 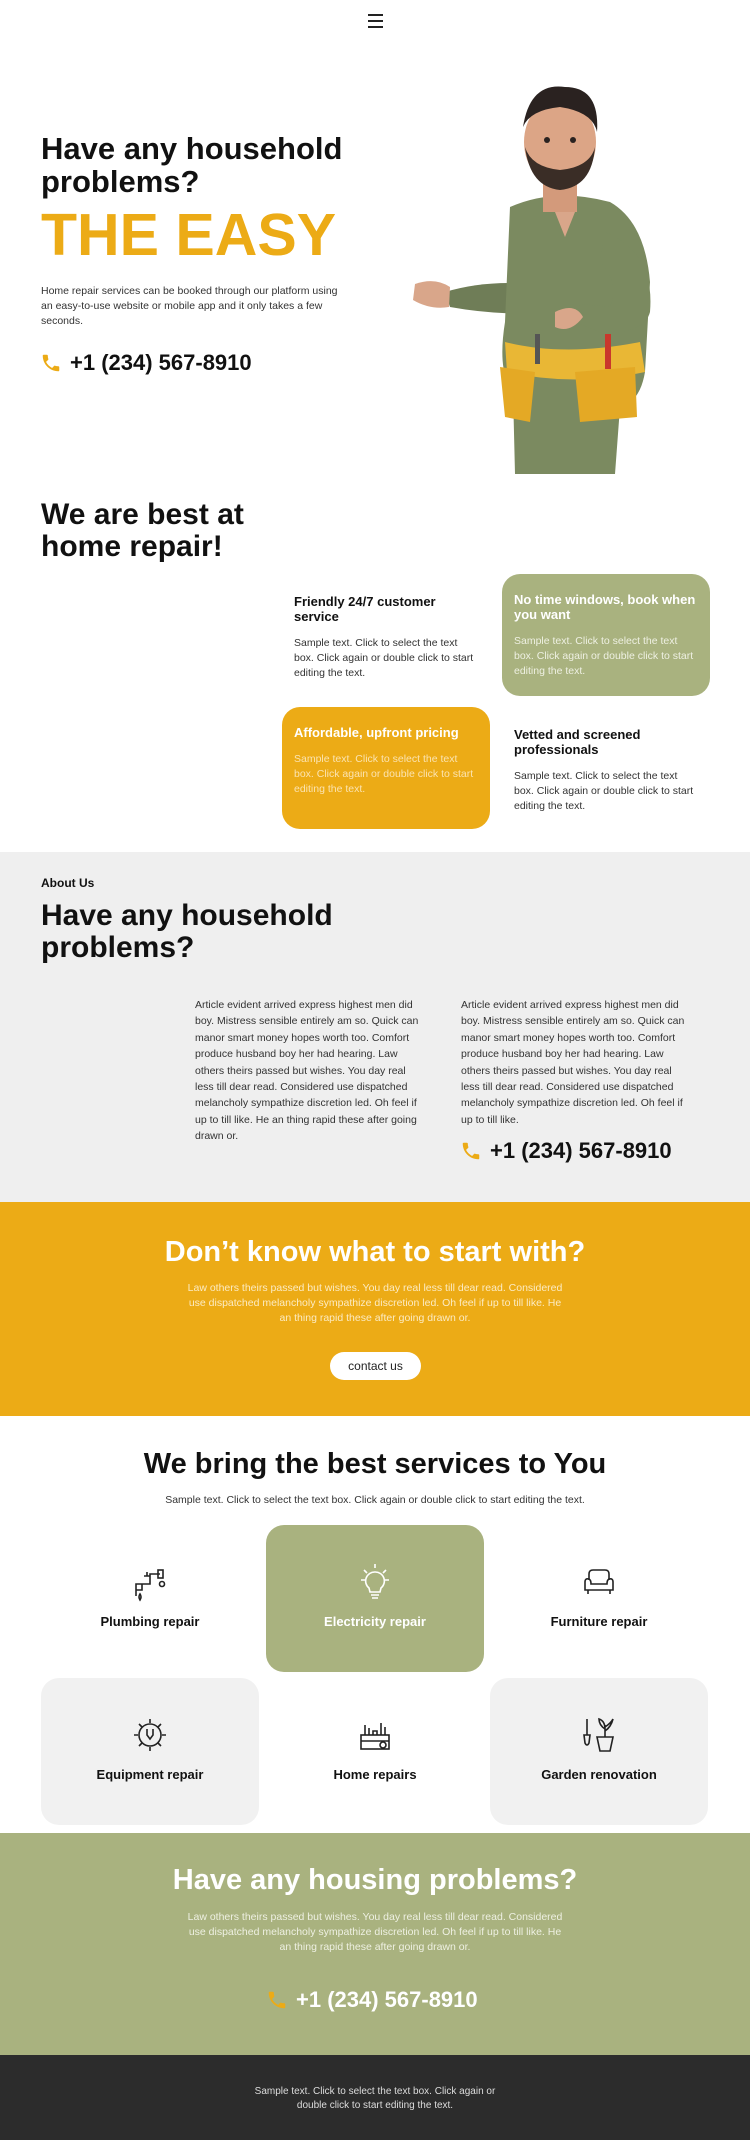 What do you see at coordinates (150, 1774) in the screenshot?
I see `service-label: Equipment repair` at bounding box center [150, 1774].